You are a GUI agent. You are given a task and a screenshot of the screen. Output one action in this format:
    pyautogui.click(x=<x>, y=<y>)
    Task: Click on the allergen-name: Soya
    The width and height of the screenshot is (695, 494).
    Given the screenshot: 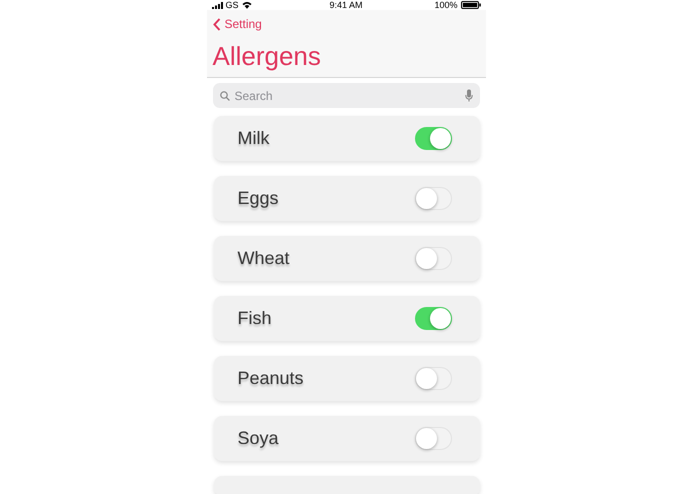 What is the action you would take?
    pyautogui.click(x=258, y=438)
    